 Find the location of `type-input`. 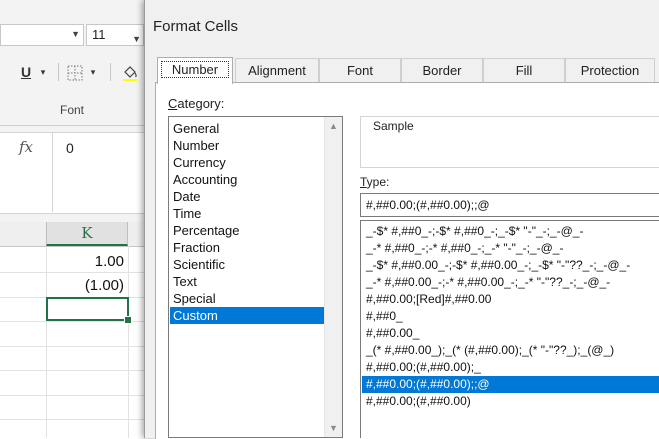

type-input is located at coordinates (509, 205).